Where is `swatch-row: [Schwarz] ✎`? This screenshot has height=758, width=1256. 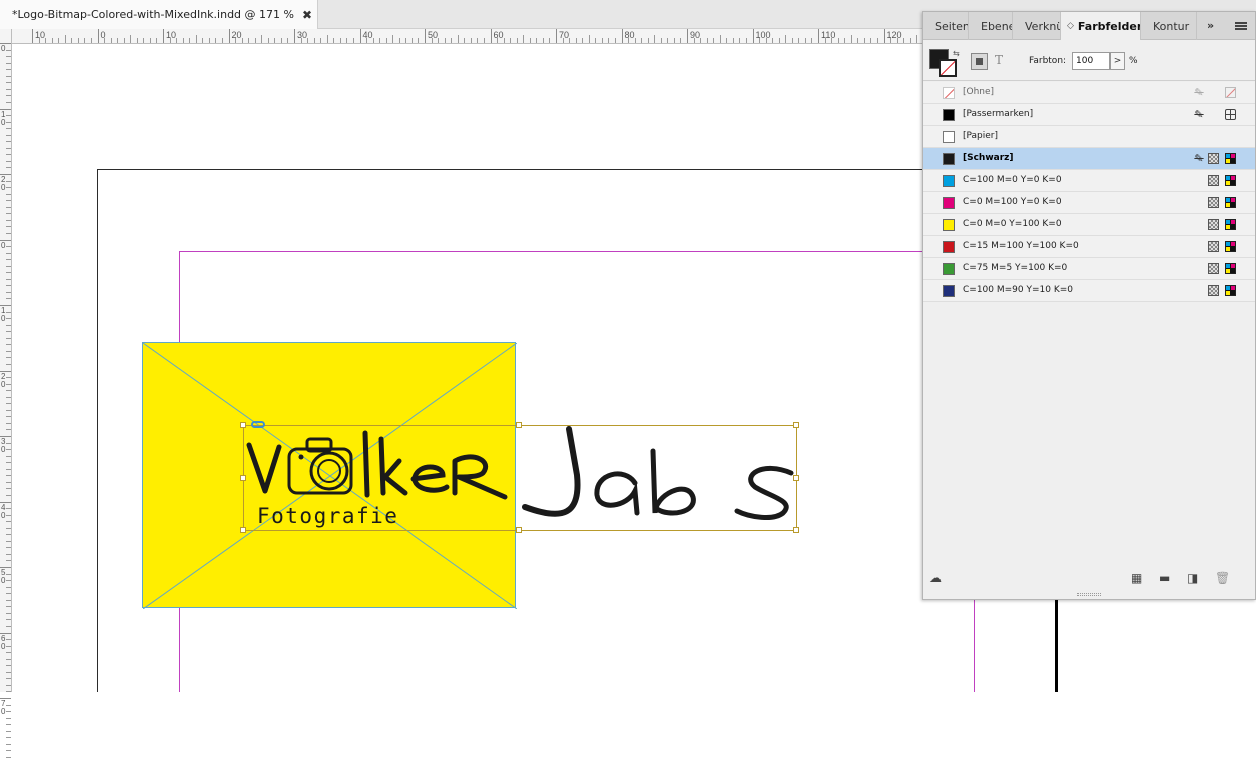 swatch-row: [Schwarz] ✎ is located at coordinates (1089, 159).